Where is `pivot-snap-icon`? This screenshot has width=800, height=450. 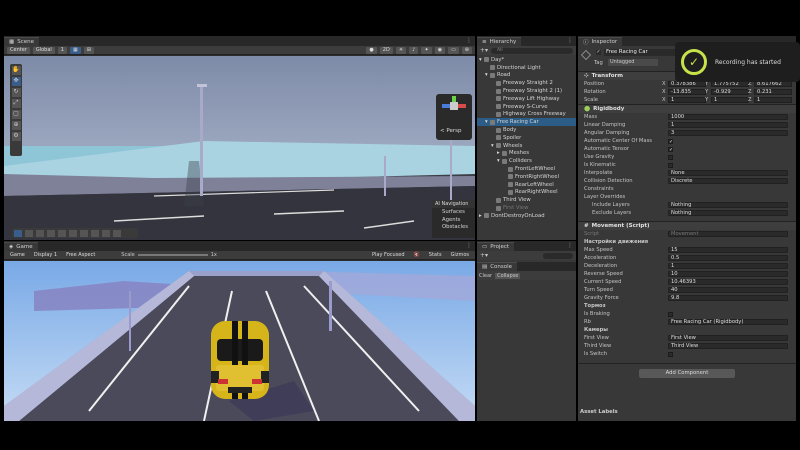
pivot-snap-icon is located at coordinates (73, 233).